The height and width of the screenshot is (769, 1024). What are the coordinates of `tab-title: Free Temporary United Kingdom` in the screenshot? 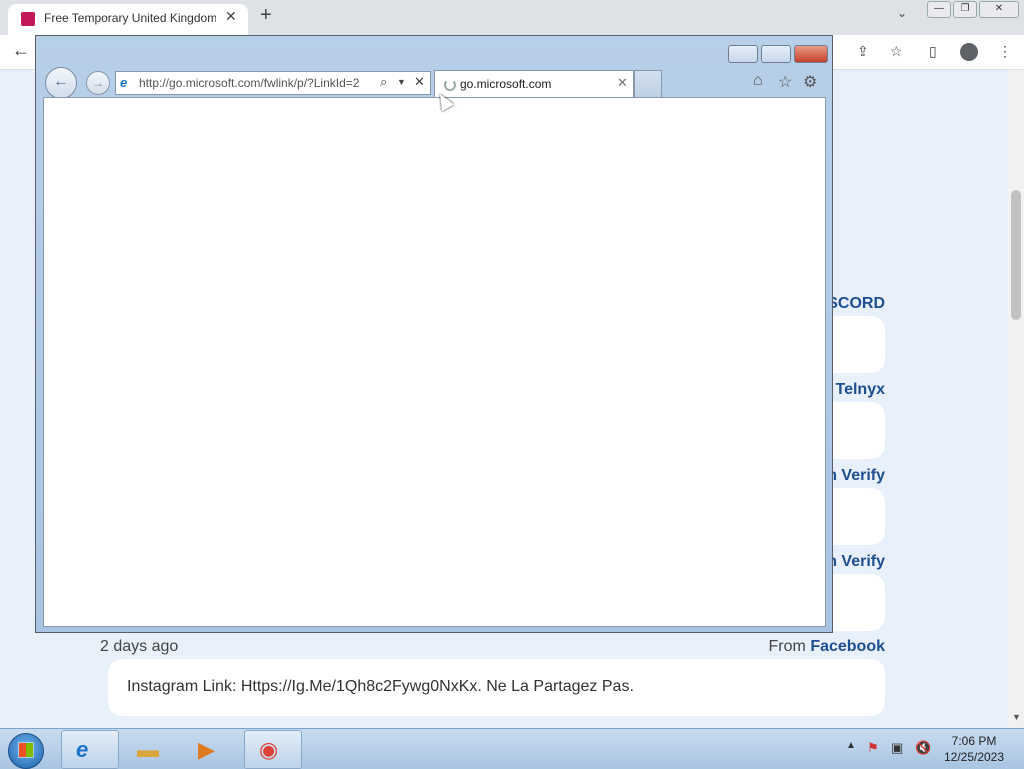 It's located at (130, 18).